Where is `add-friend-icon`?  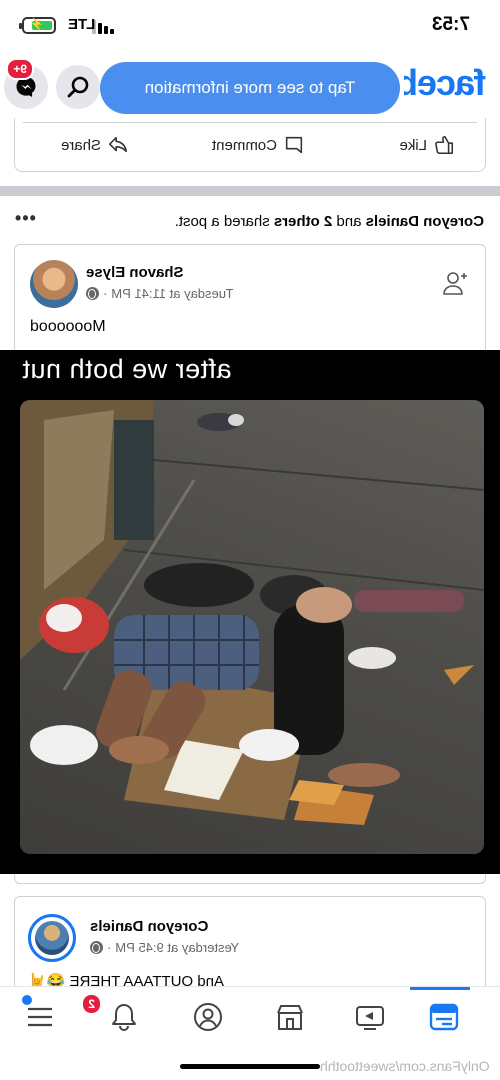 add-friend-icon is located at coordinates (455, 283).